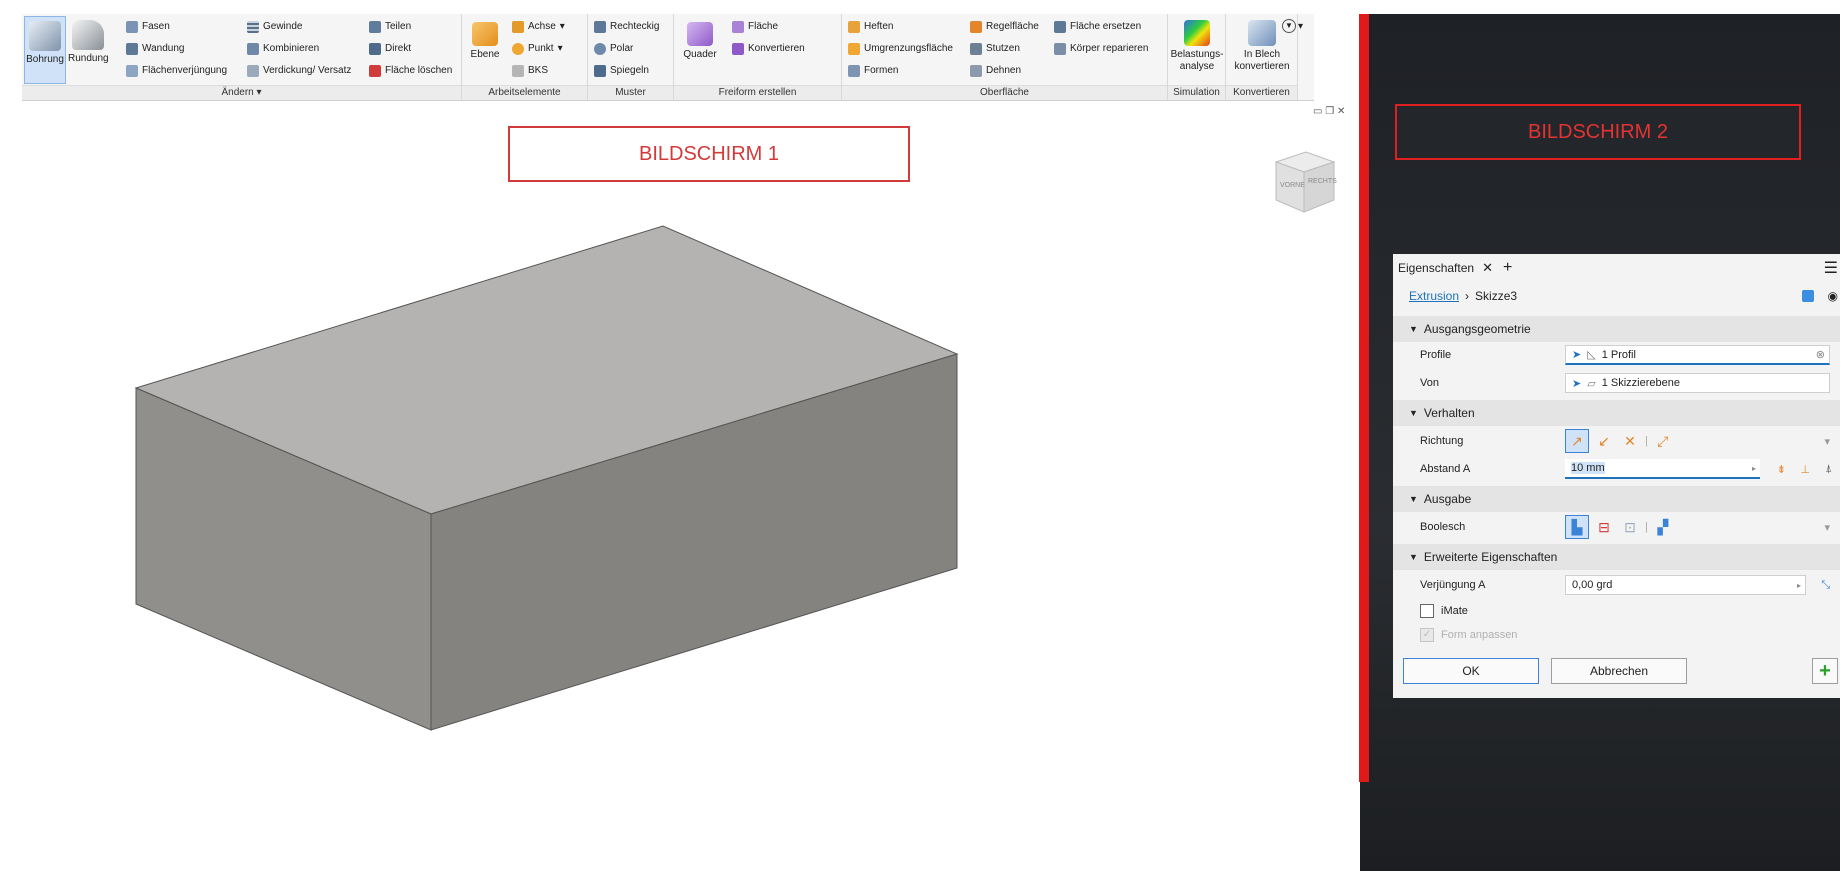  What do you see at coordinates (1697, 383) in the screenshot?
I see `von-selector: ➤ ▱ 1 Skizzierebene` at bounding box center [1697, 383].